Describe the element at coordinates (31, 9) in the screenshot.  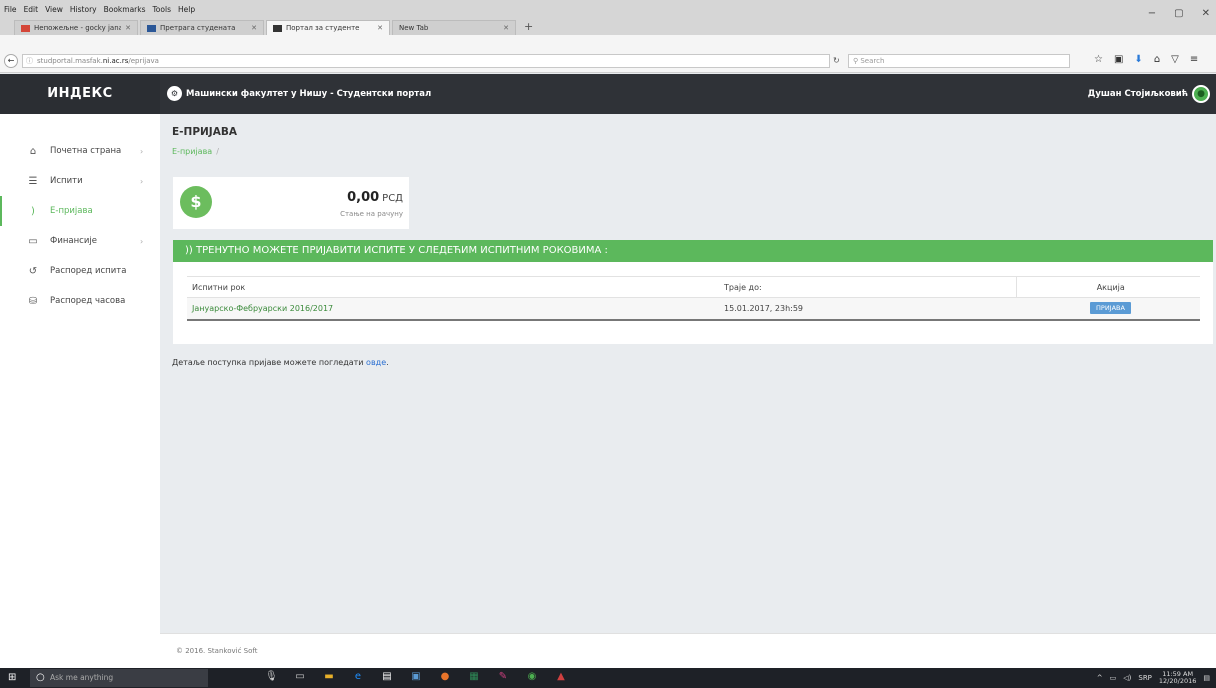
I see `menu-edit: Edit` at that location.